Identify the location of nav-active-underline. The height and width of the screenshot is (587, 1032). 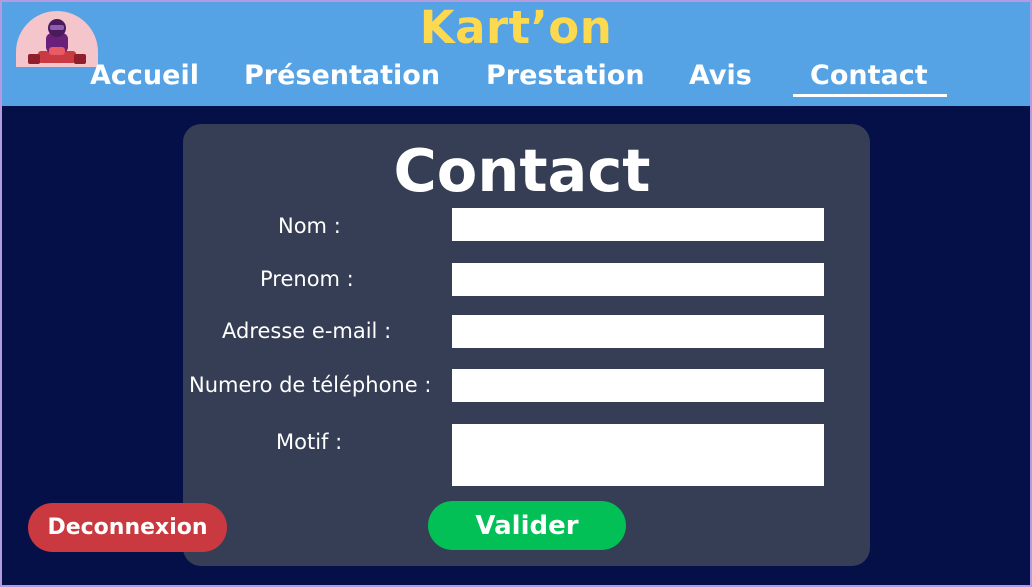
(870, 95).